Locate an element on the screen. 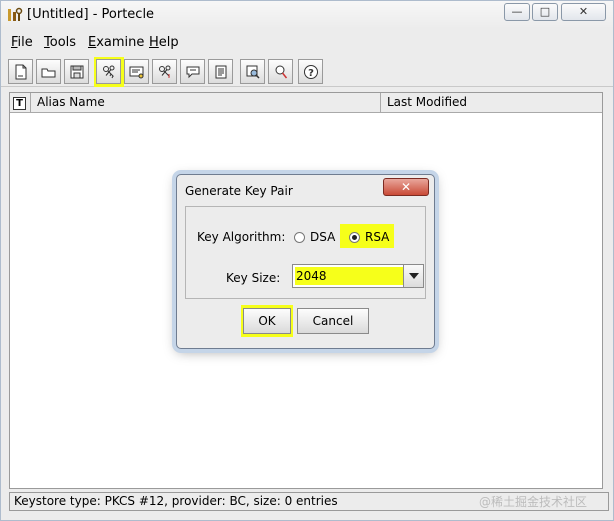 The height and width of the screenshot is (521, 614). generate-key-pair-button is located at coordinates (108, 71).